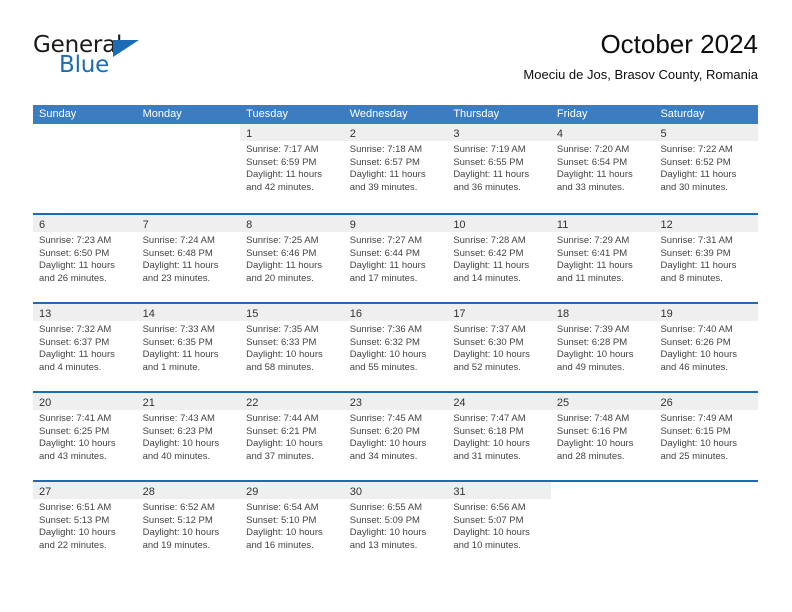 Image resolution: width=792 pixels, height=612 pixels. I want to click on day-number-band: 21, so click(188, 401).